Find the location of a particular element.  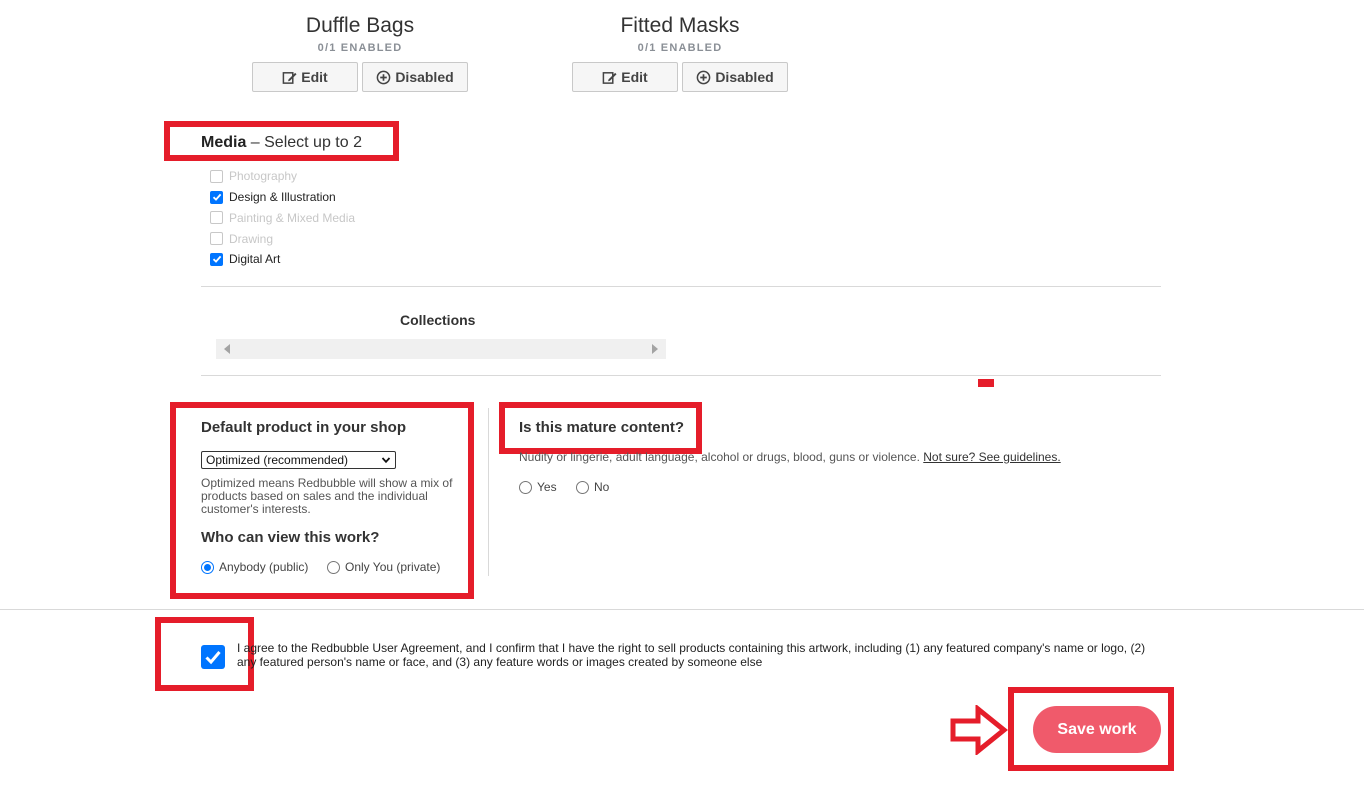

media-option-painting-mixed-media: Painting & Mixed Media is located at coordinates (282, 218).